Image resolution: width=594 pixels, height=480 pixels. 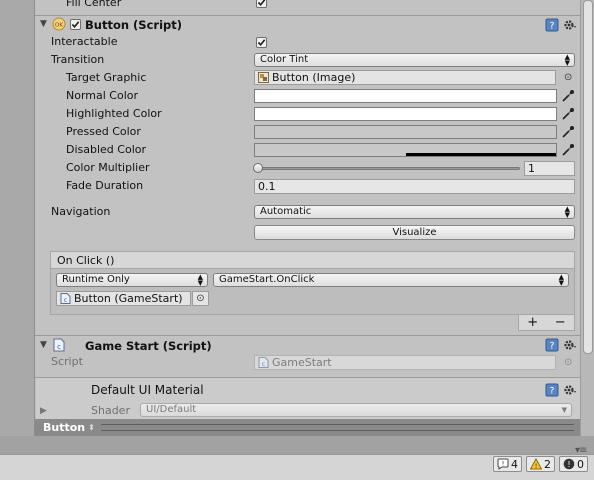 What do you see at coordinates (81, 211) in the screenshot?
I see `navigation-label: Navigation` at bounding box center [81, 211].